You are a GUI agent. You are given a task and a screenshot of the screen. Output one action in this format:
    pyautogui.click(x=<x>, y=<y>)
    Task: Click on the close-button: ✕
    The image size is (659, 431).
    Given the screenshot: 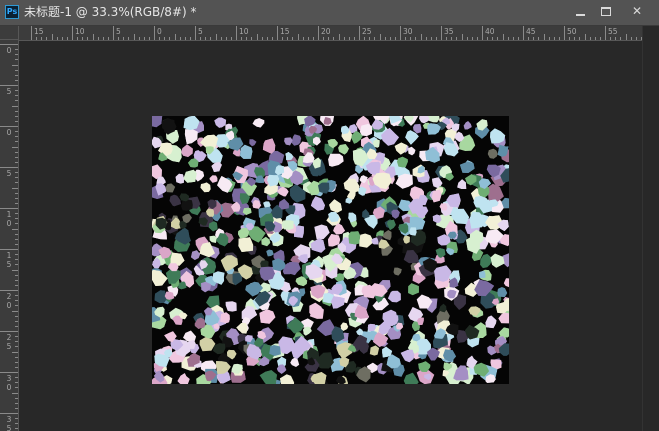 What is the action you would take?
    pyautogui.click(x=637, y=11)
    